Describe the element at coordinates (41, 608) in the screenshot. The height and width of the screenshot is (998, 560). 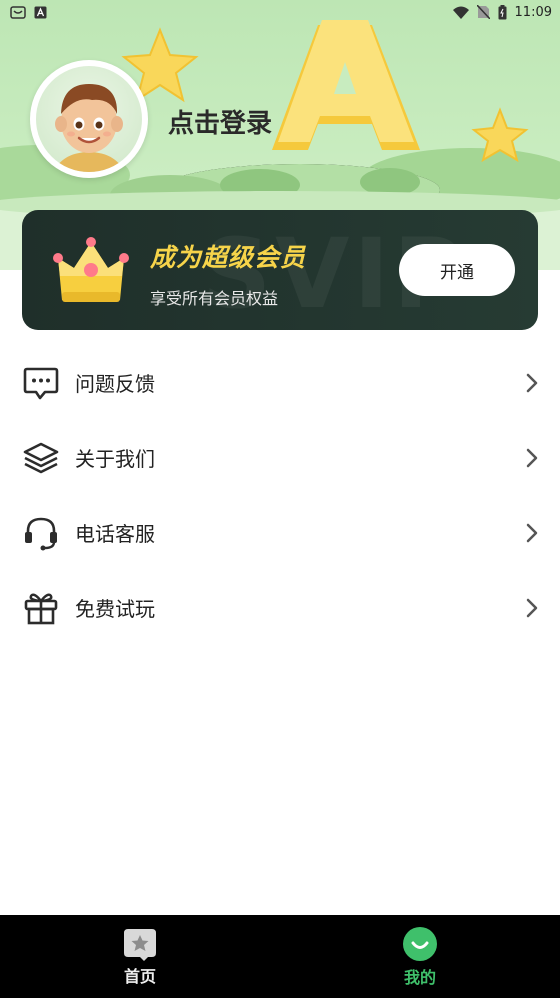
I see `gift-icon` at that location.